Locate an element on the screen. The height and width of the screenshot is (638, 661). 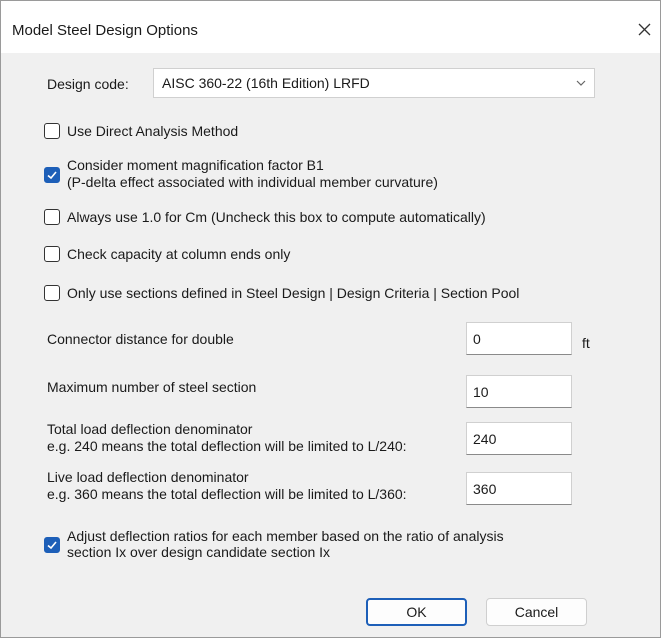
close-button is located at coordinates (645, 29).